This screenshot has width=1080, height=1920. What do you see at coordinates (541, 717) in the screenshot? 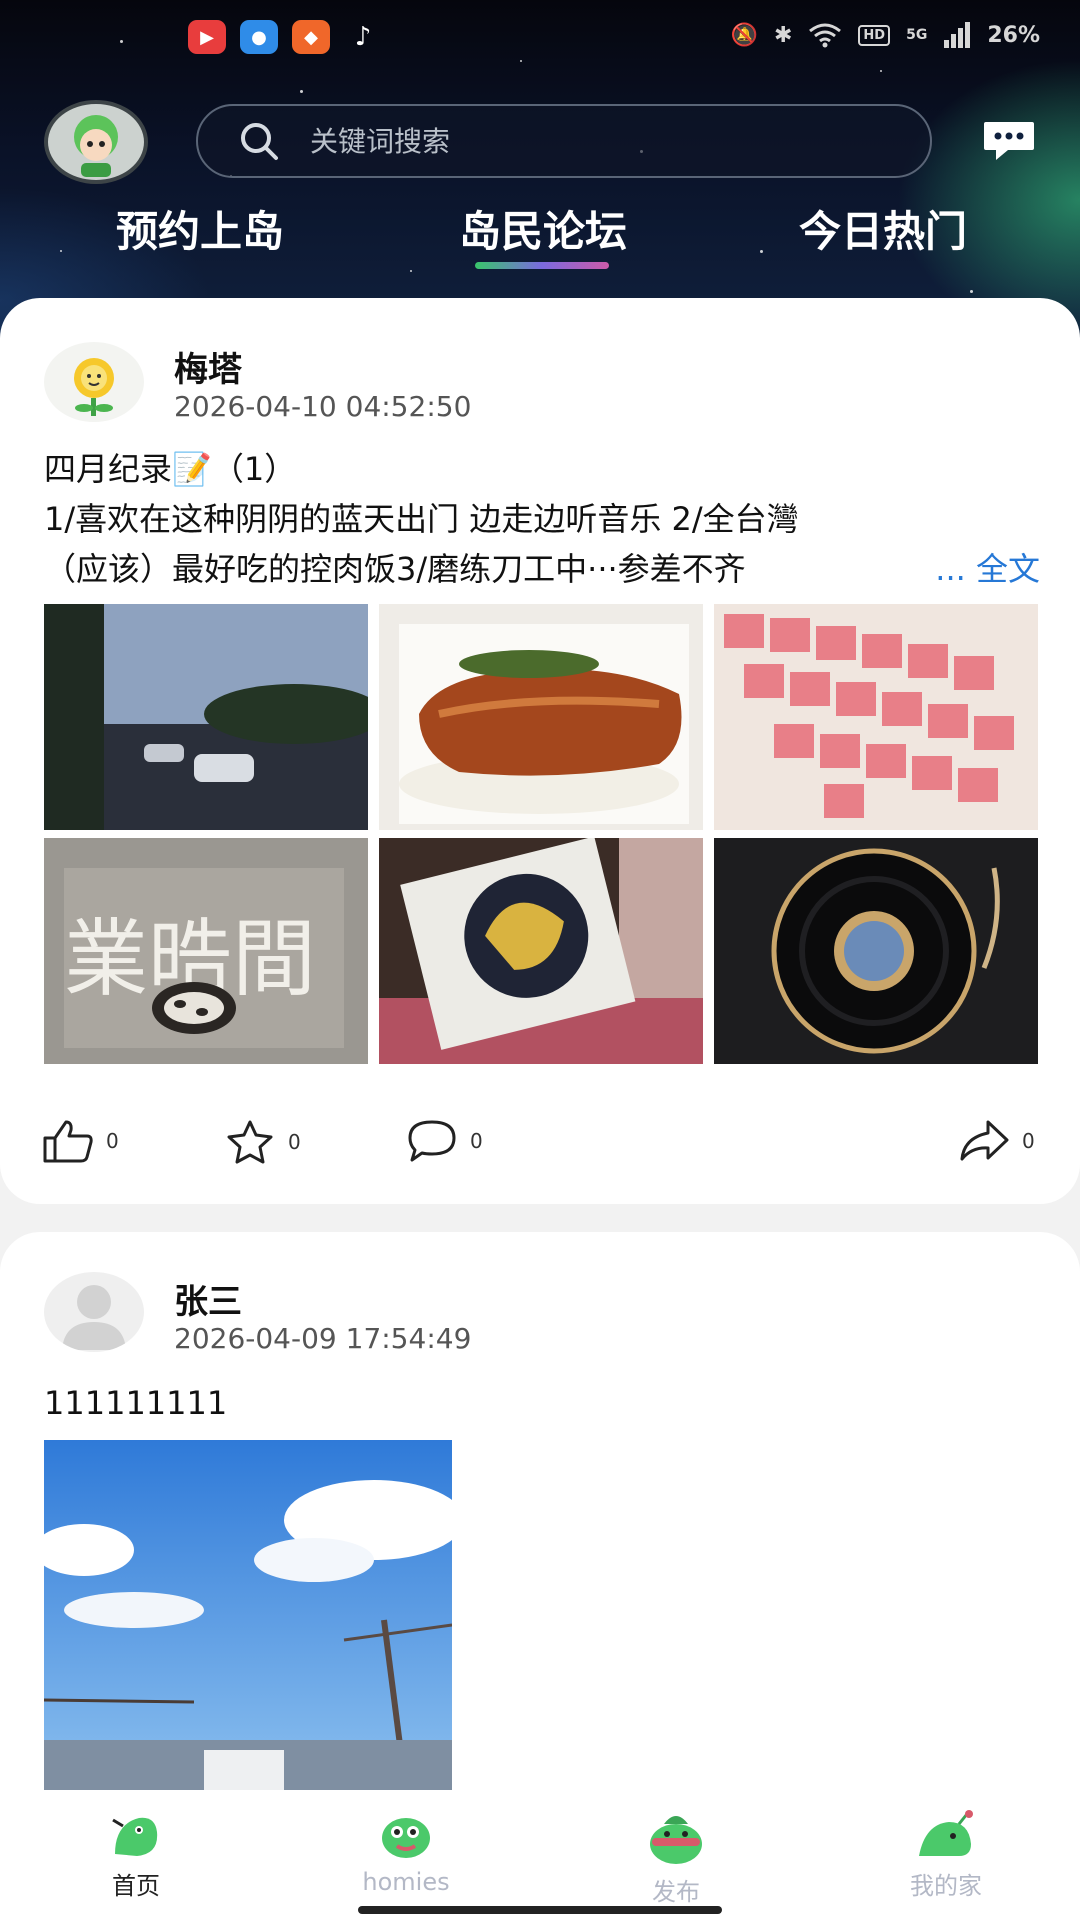
I see `post-image-braised-pork` at bounding box center [541, 717].